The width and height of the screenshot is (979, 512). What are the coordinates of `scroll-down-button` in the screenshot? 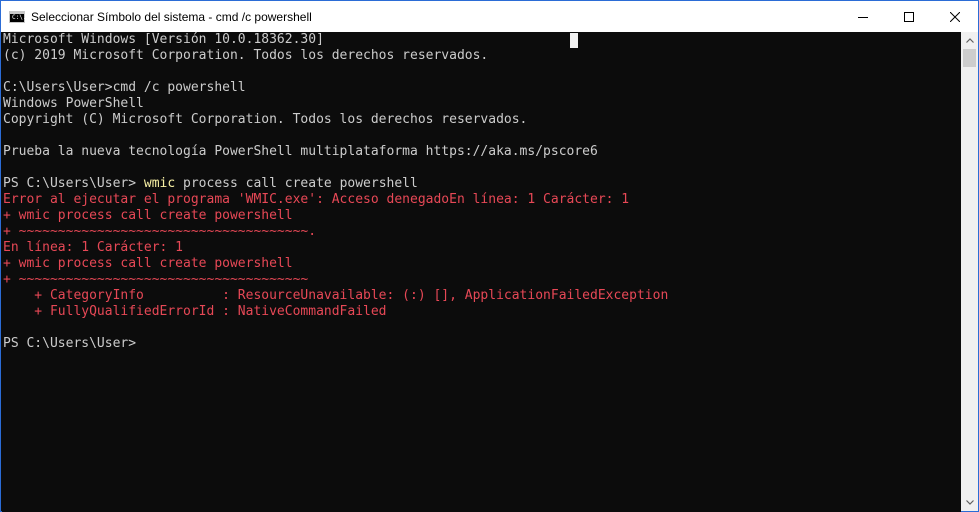 It's located at (969, 502).